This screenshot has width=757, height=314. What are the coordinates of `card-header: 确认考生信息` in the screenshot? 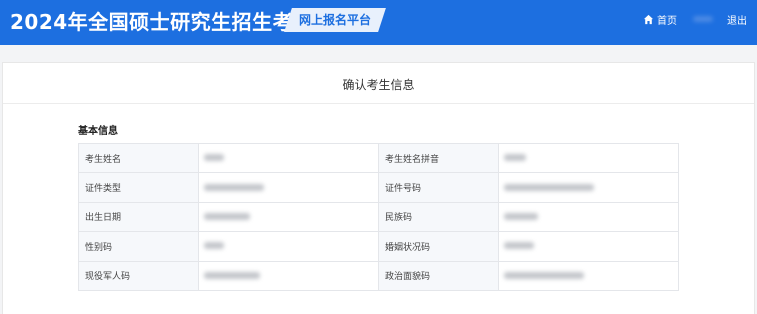 It's located at (378, 83).